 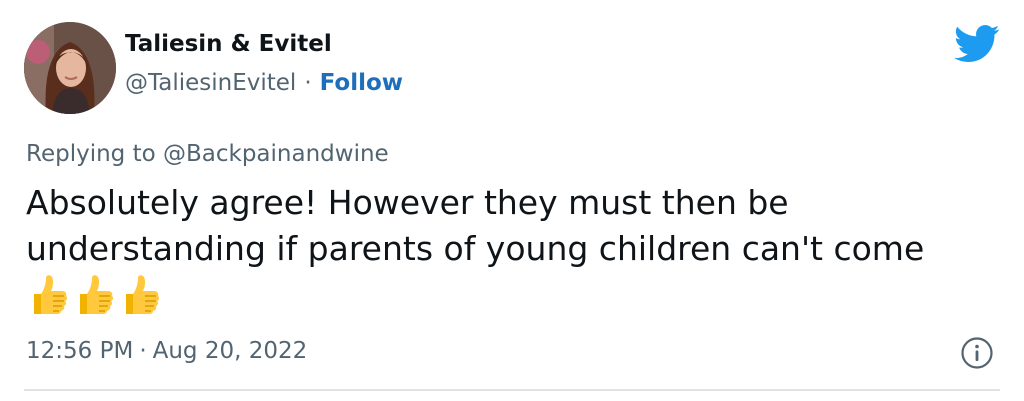 I want to click on tweet-timestamp: 12:56 PM · Aug 20, 2022, so click(x=166, y=351).